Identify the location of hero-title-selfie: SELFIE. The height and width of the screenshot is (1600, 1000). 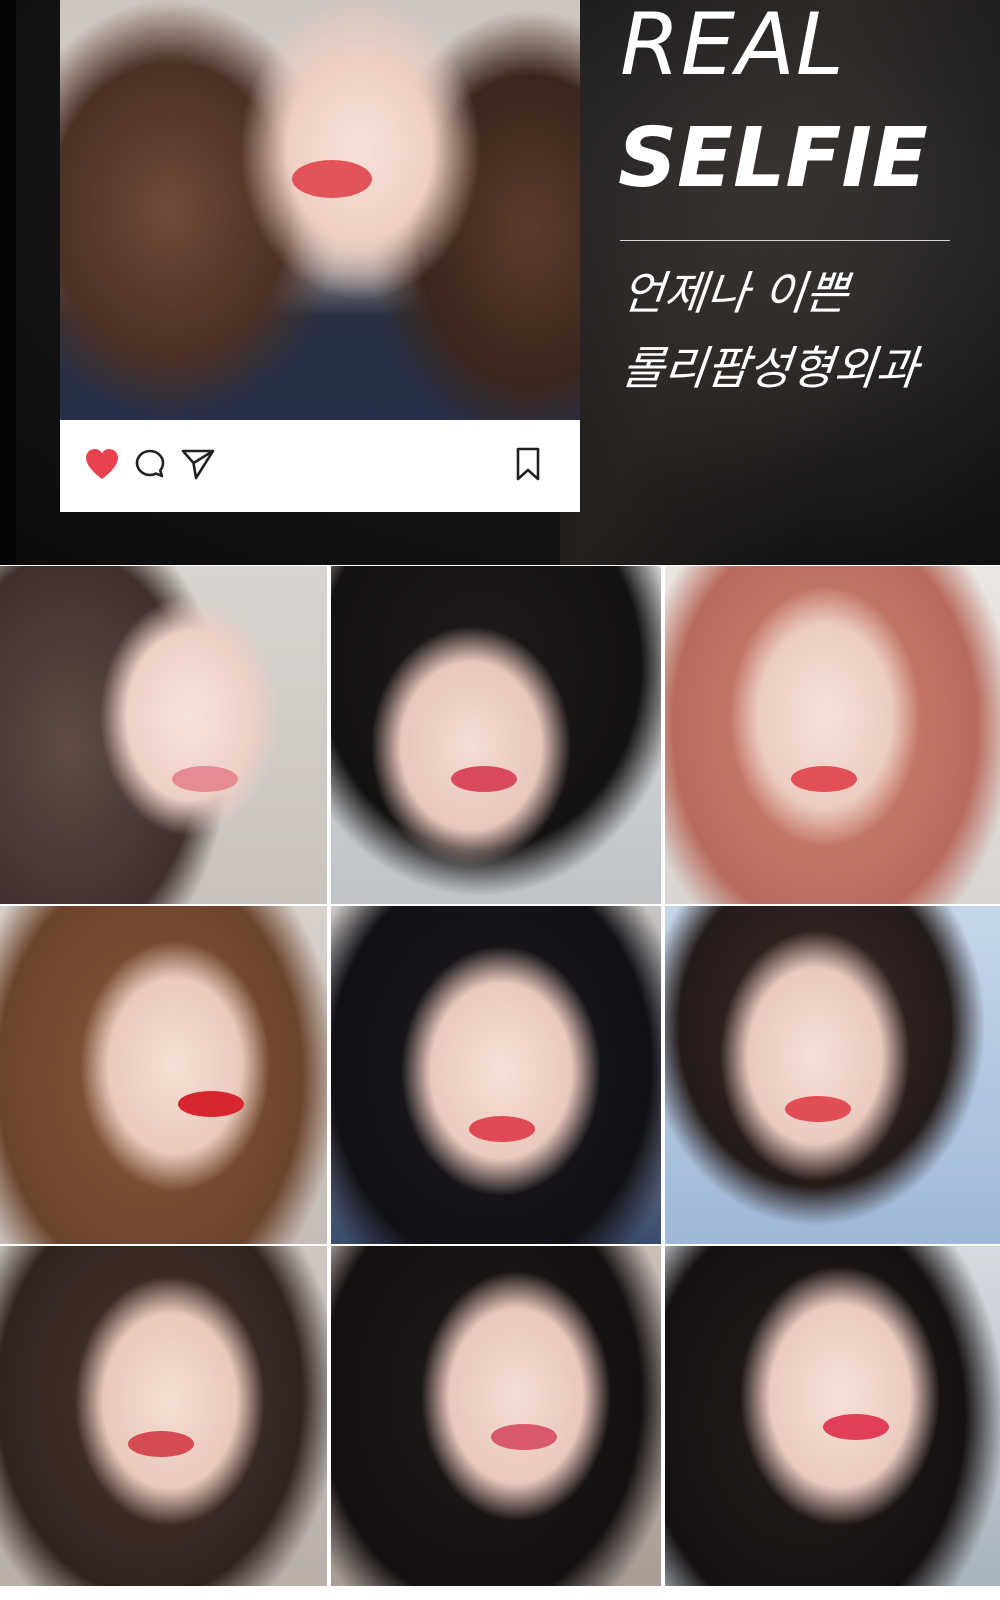
(773, 158).